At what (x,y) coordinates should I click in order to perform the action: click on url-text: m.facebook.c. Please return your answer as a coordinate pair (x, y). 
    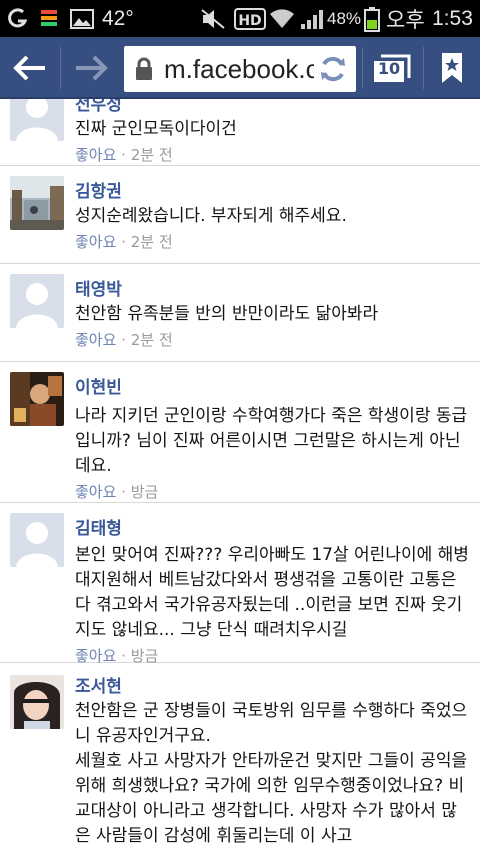
    Looking at the image, I should click on (239, 69).